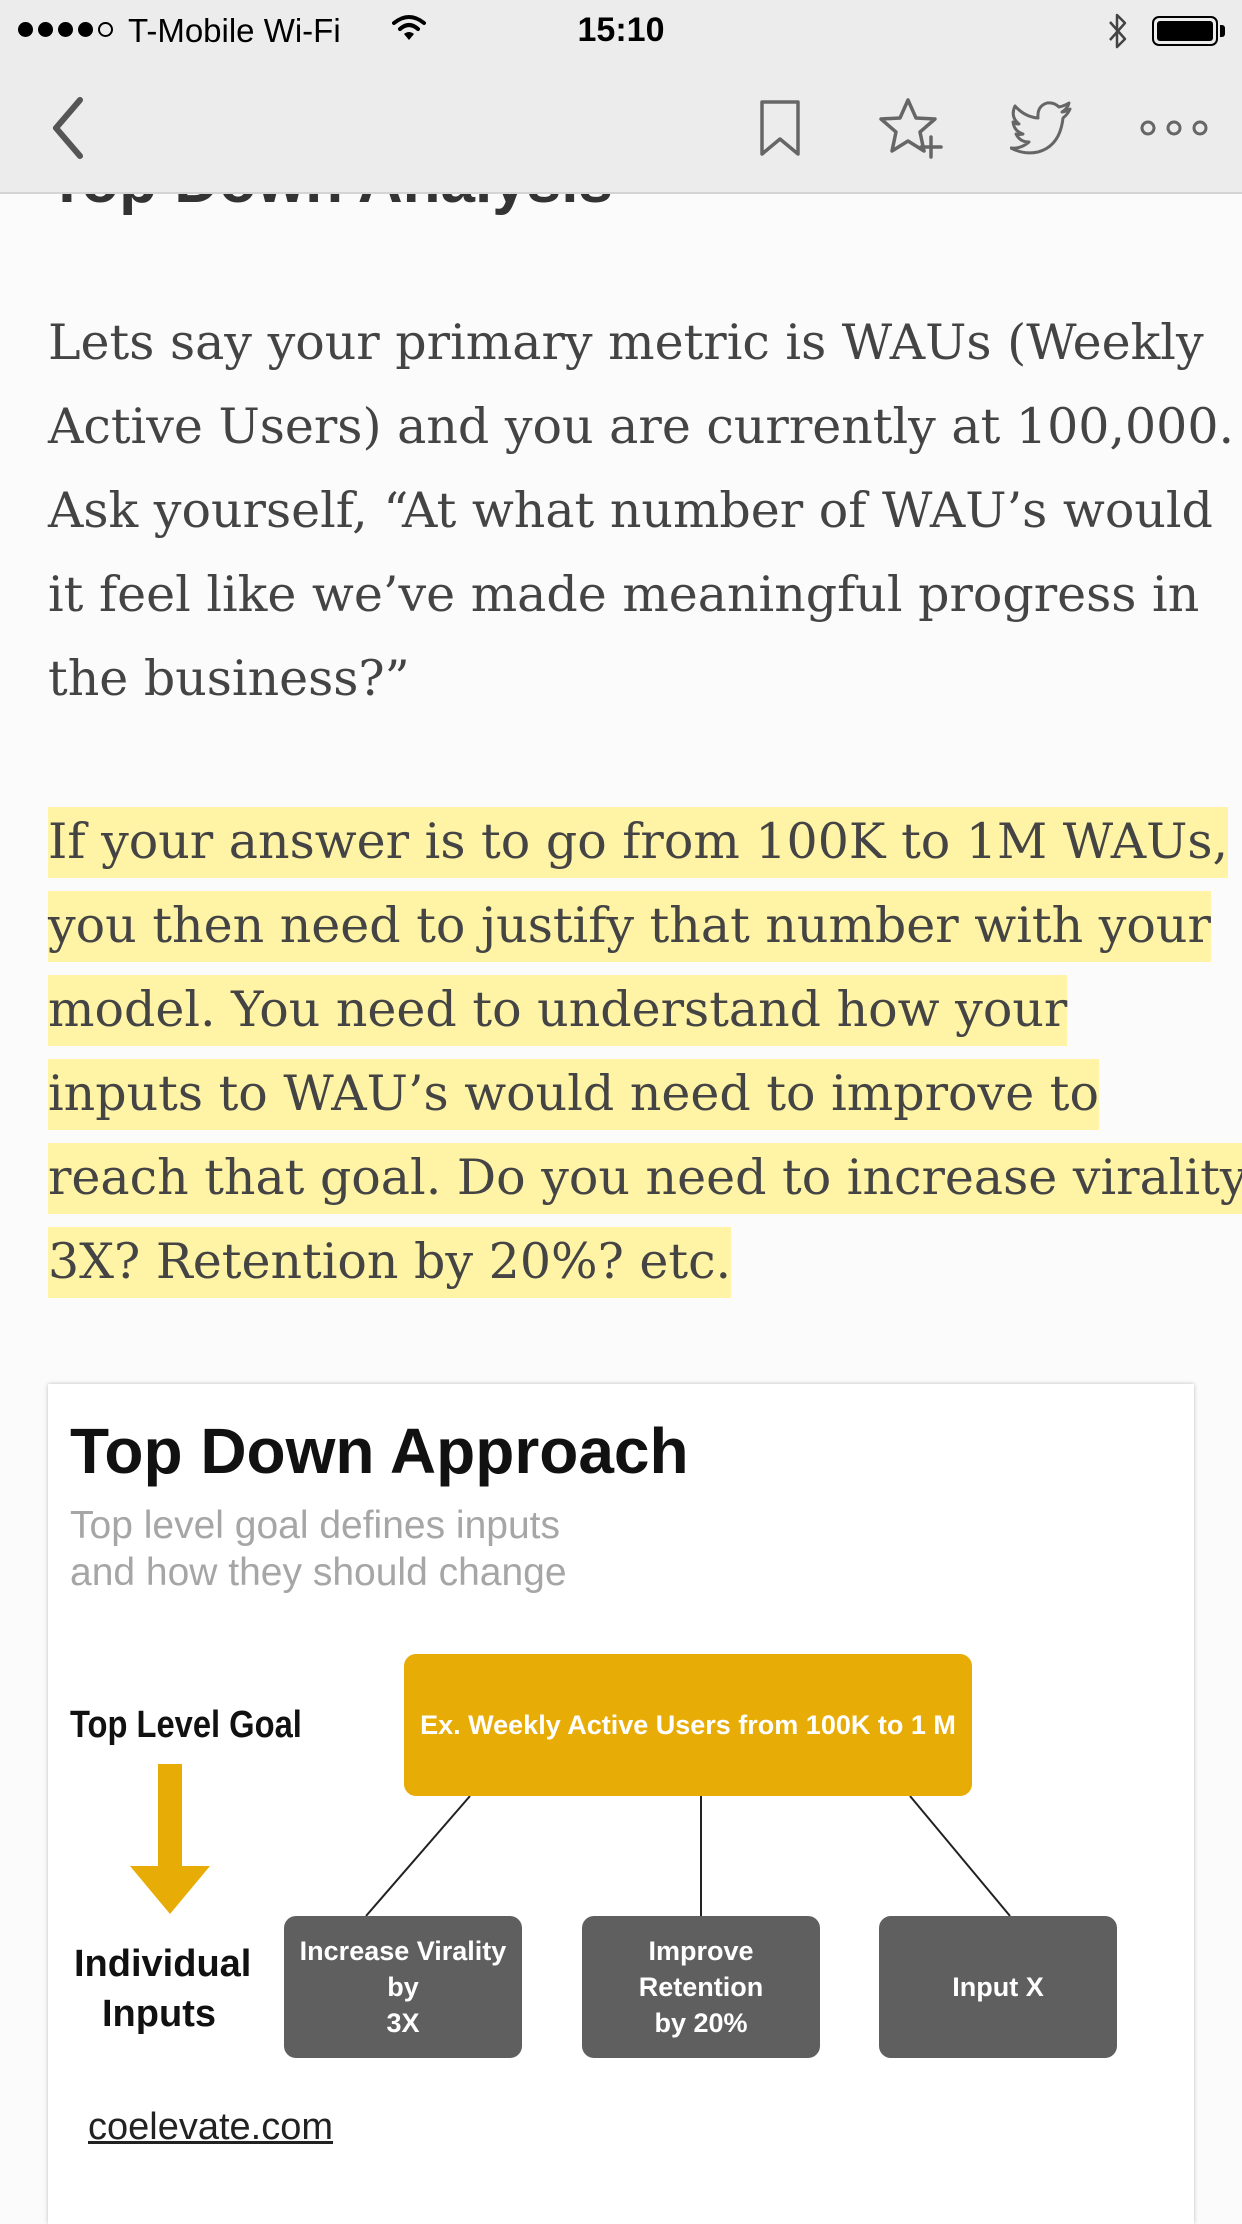 The height and width of the screenshot is (2224, 1242). What do you see at coordinates (701, 1969) in the screenshot?
I see `input-box-text: Improve Retention` at bounding box center [701, 1969].